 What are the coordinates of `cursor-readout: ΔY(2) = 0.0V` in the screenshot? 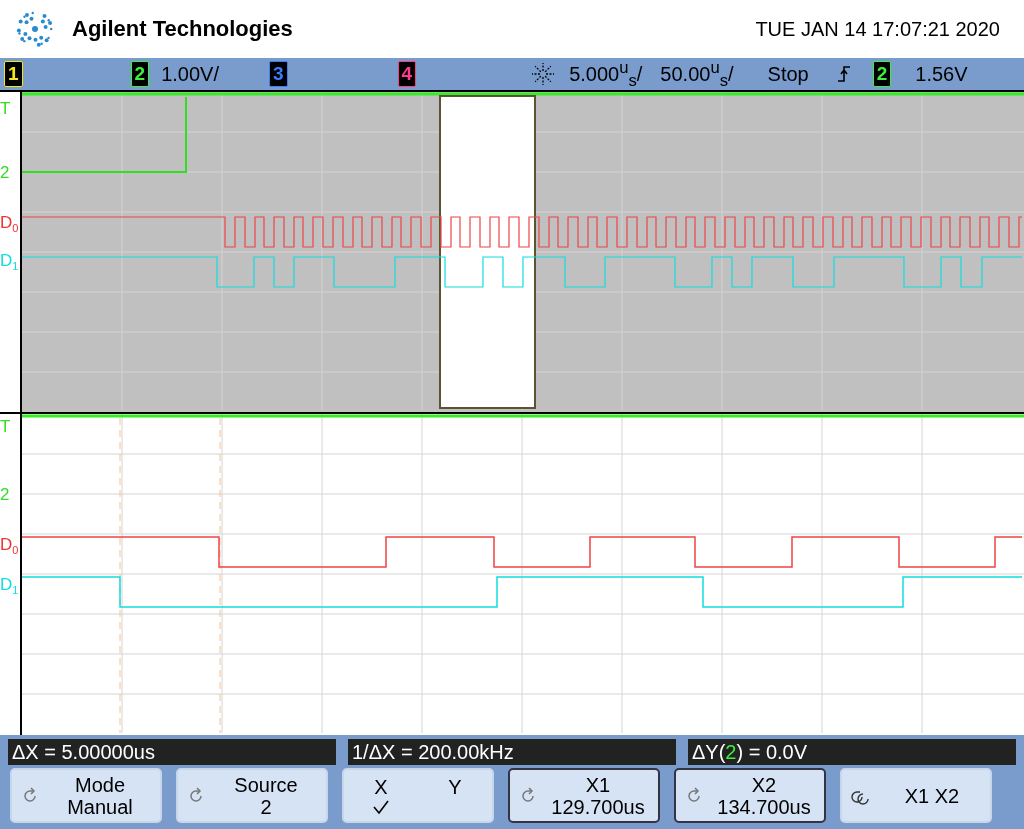 It's located at (852, 751).